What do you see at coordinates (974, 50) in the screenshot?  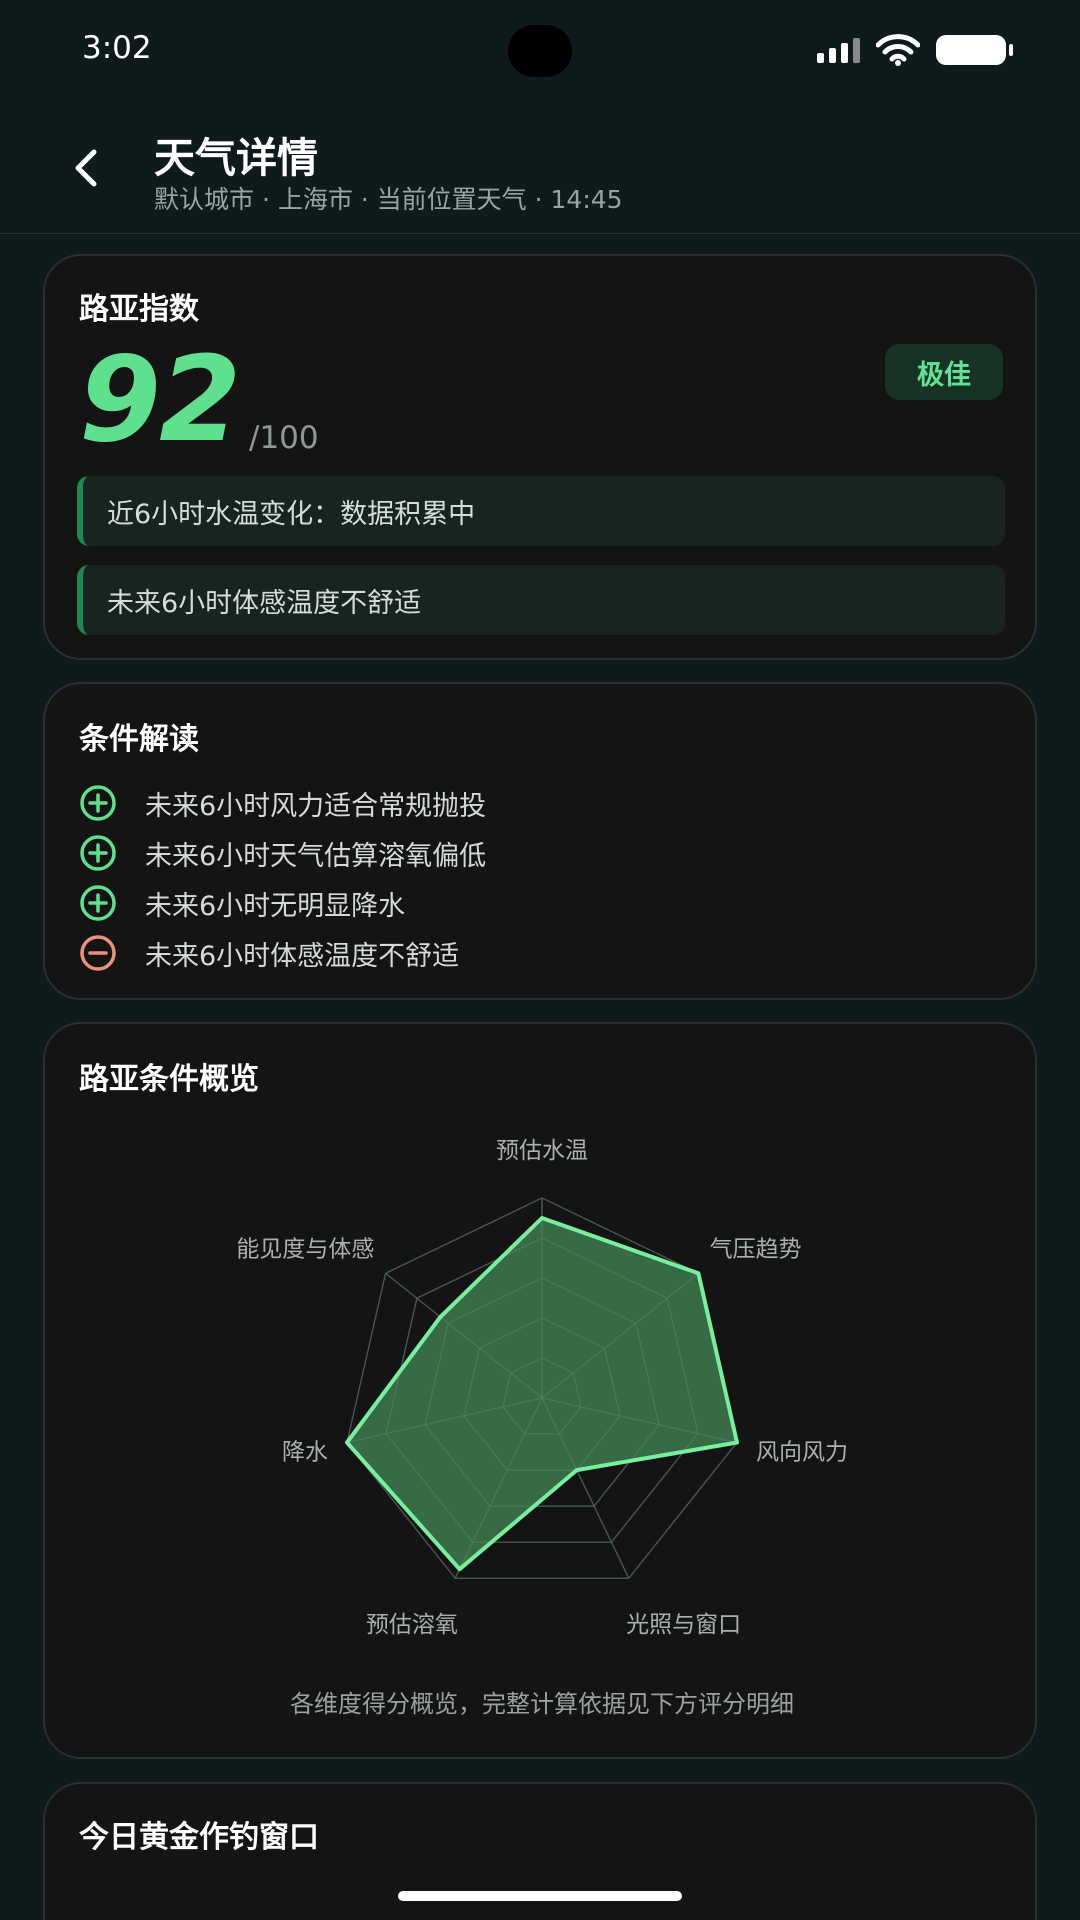 I see `battery-icon` at bounding box center [974, 50].